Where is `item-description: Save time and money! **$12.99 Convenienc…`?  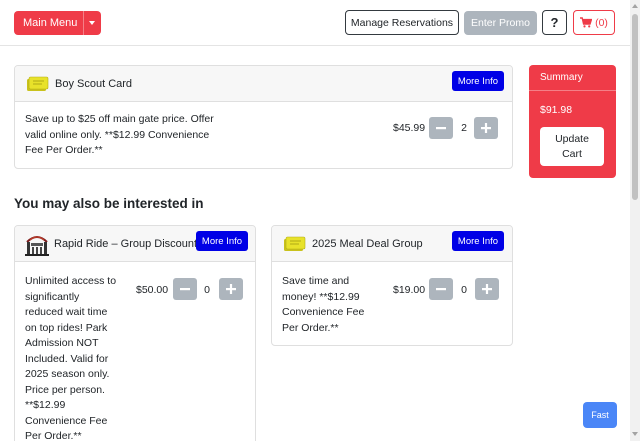
item-description: Save time and money! **$12.99 Convenienc… is located at coordinates (323, 304).